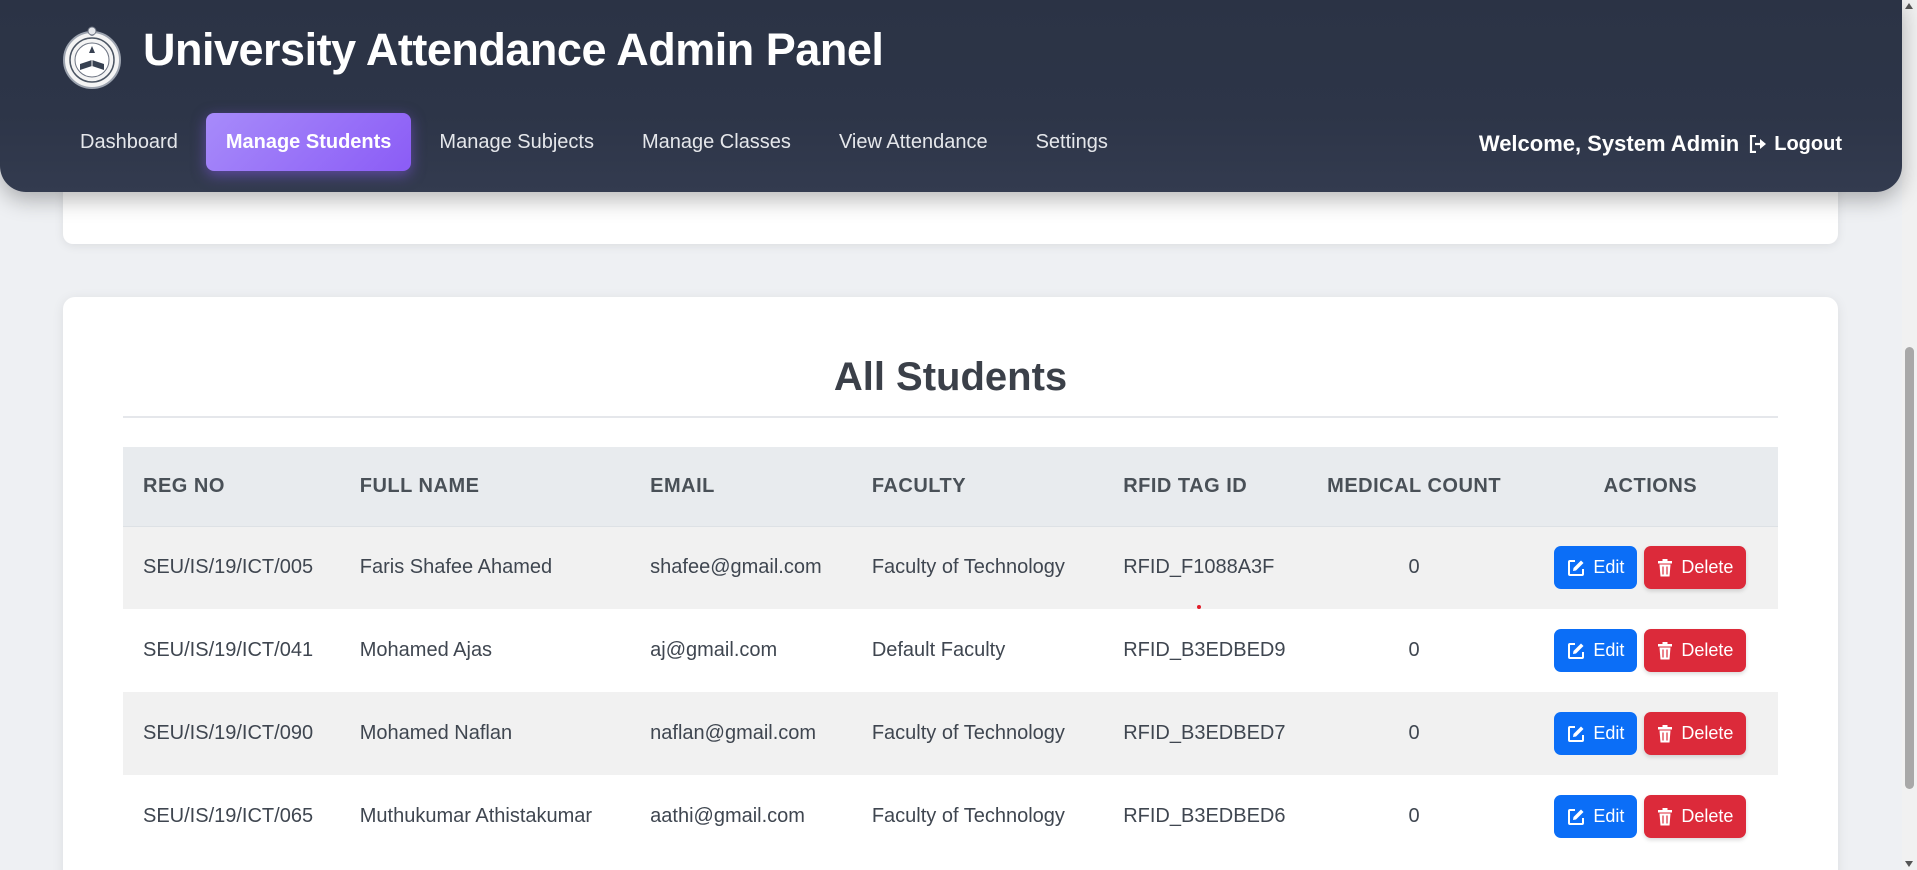  Describe the element at coordinates (1204, 650) in the screenshot. I see `cell-rfid: RFID_B3EDBED9` at that location.